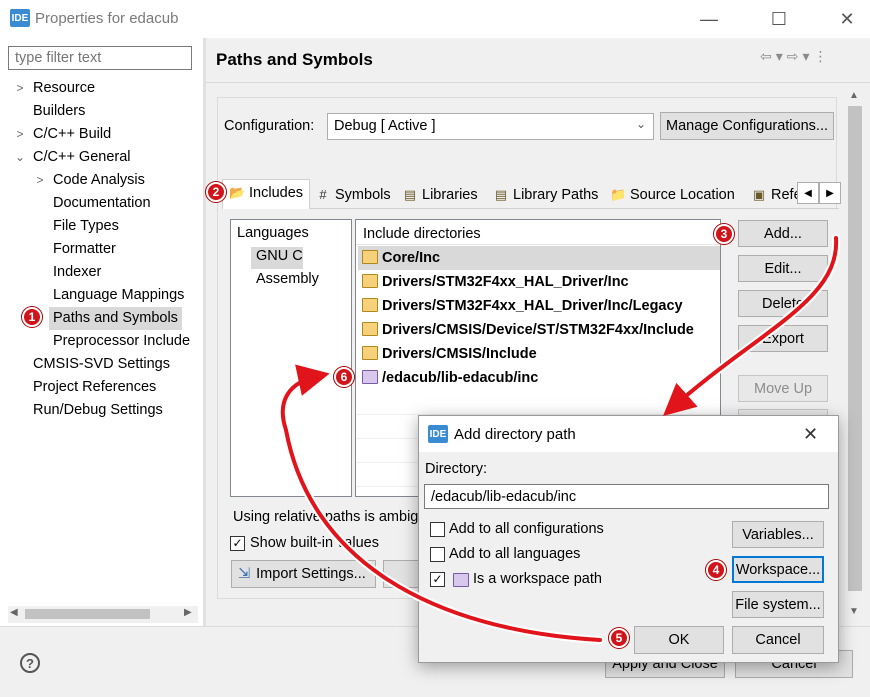 The height and width of the screenshot is (697, 870). What do you see at coordinates (459, 354) in the screenshot?
I see `include-path: Drivers/CMSIS/Include` at bounding box center [459, 354].